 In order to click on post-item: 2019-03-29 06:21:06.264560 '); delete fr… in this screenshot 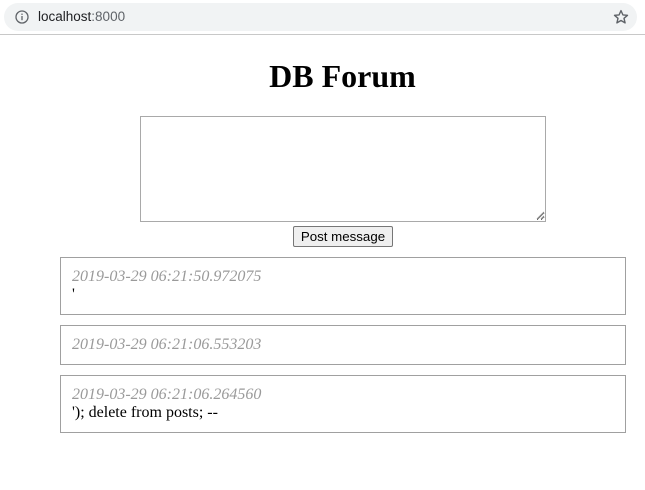, I will do `click(343, 404)`.